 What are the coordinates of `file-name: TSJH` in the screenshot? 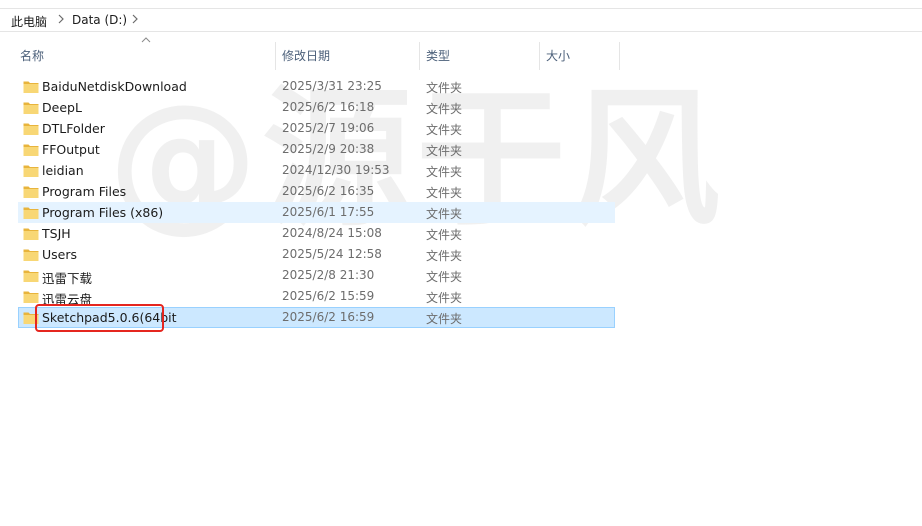 It's located at (56, 233).